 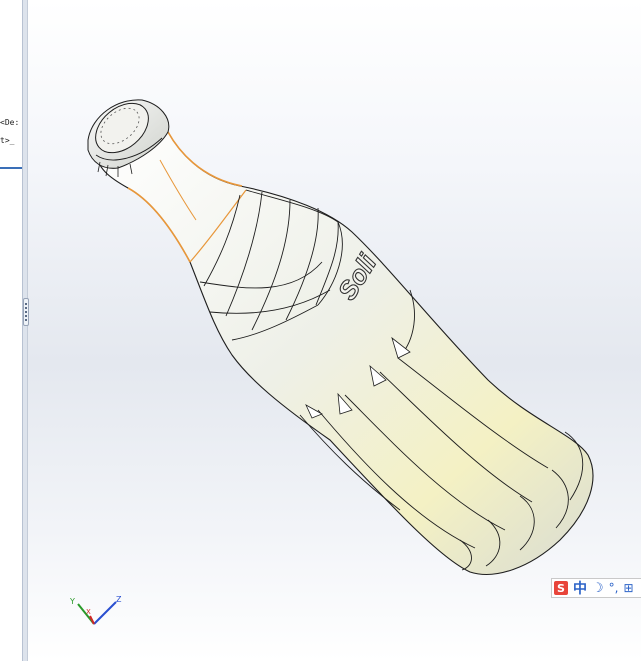 What do you see at coordinates (614, 588) in the screenshot?
I see `punctuation-toggle: °,` at bounding box center [614, 588].